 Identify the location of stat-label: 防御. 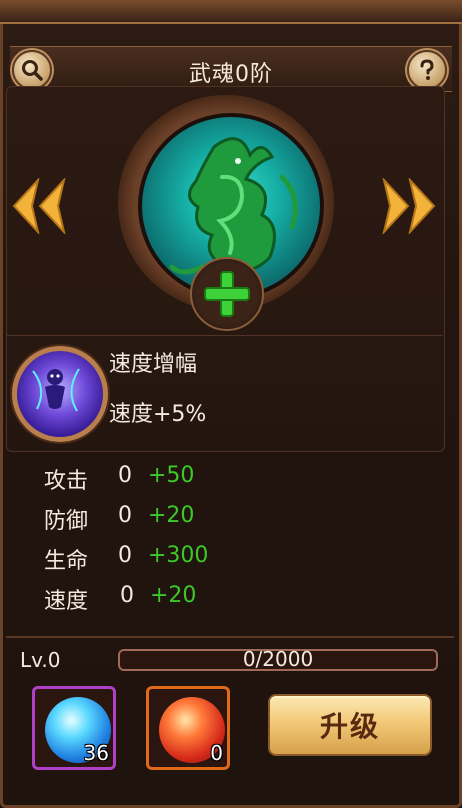
(66, 521).